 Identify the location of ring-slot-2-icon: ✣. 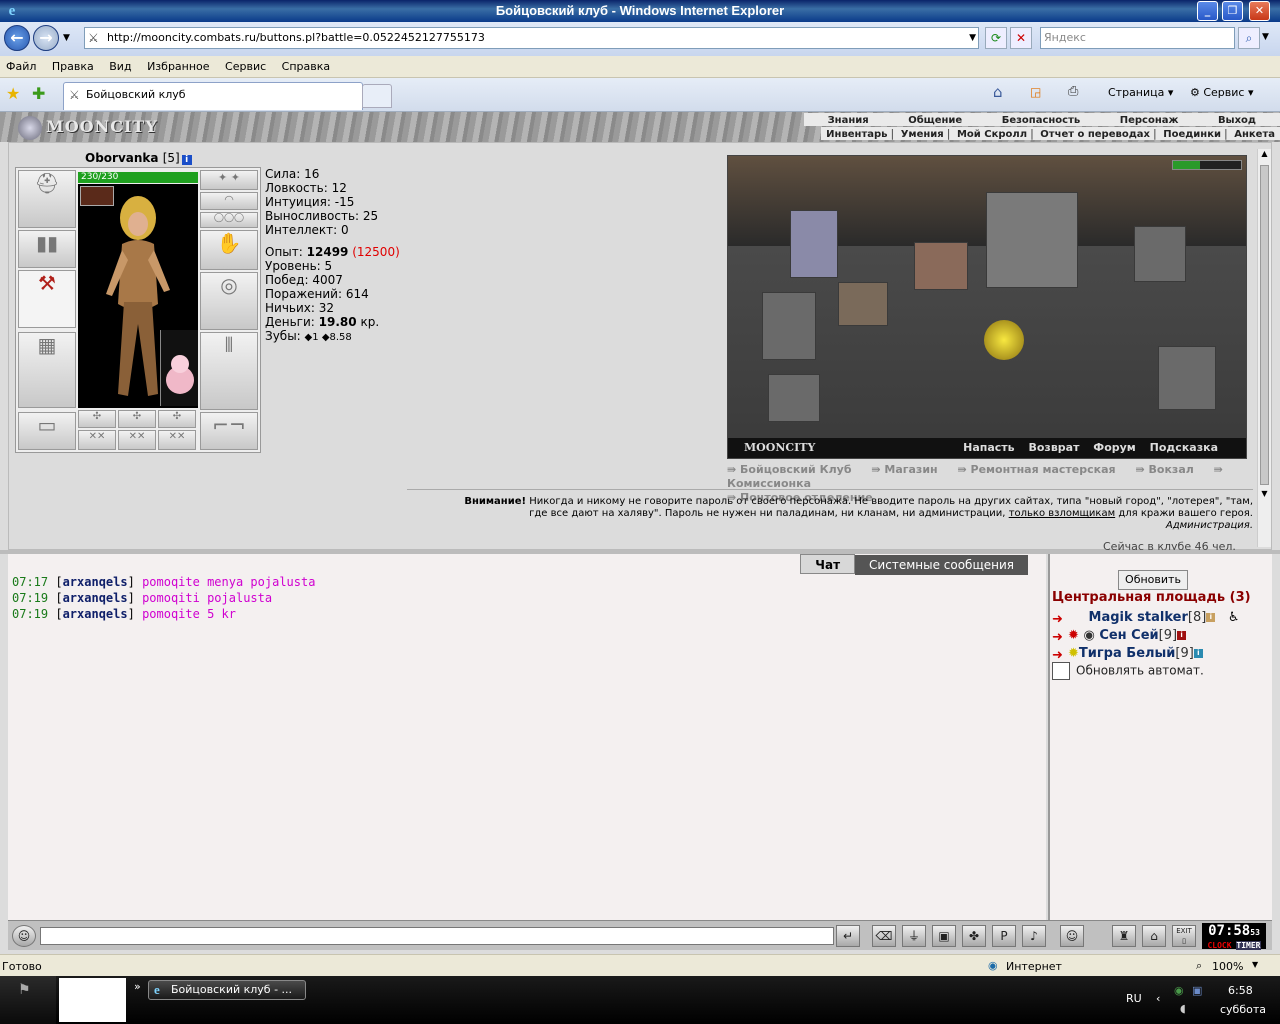
(137, 419).